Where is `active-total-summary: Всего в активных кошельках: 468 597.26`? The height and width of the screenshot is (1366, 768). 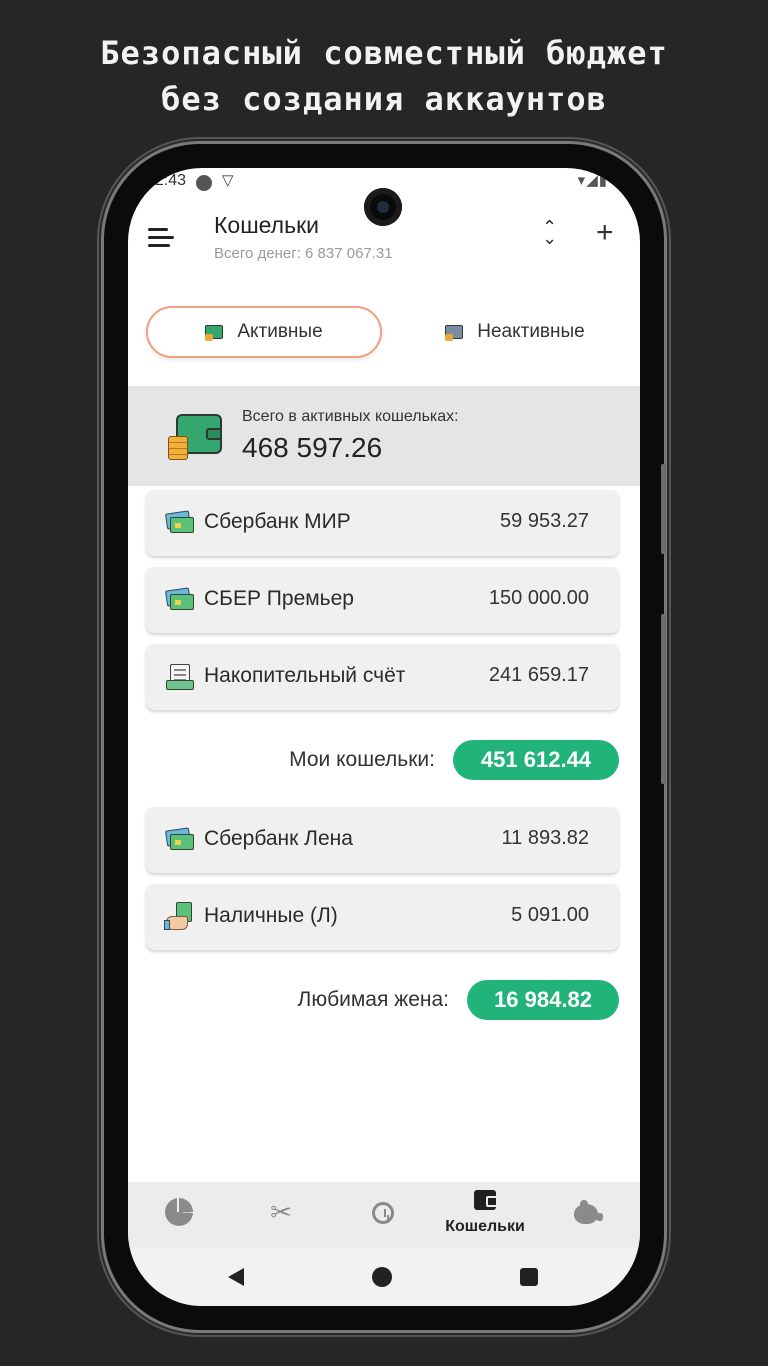 active-total-summary: Всего в активных кошельках: 468 597.26 is located at coordinates (384, 436).